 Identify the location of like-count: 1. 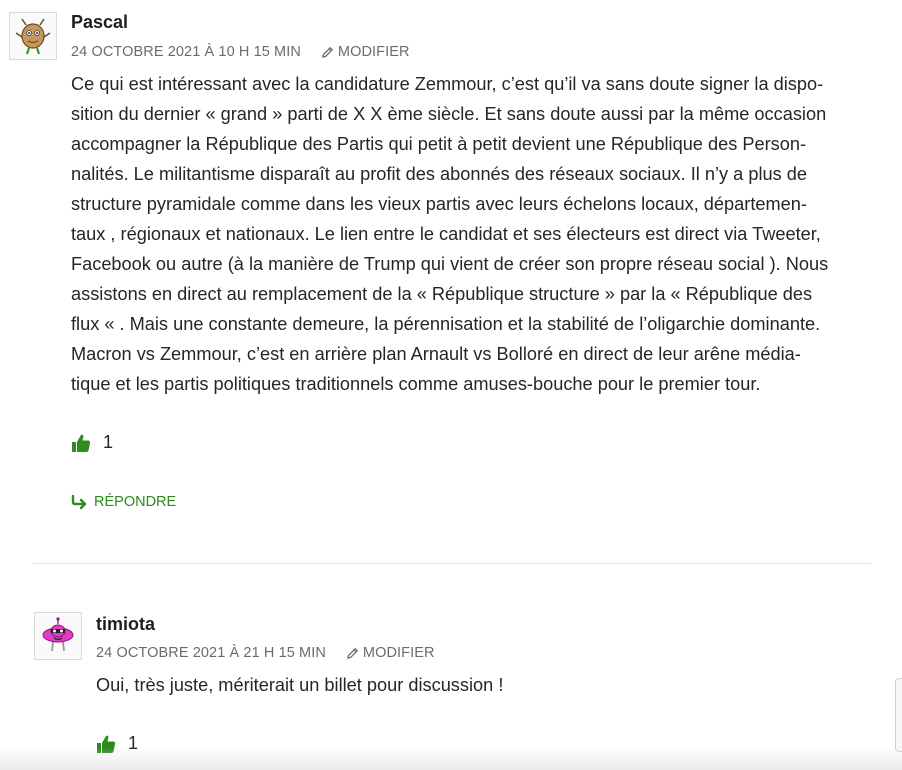
(108, 442).